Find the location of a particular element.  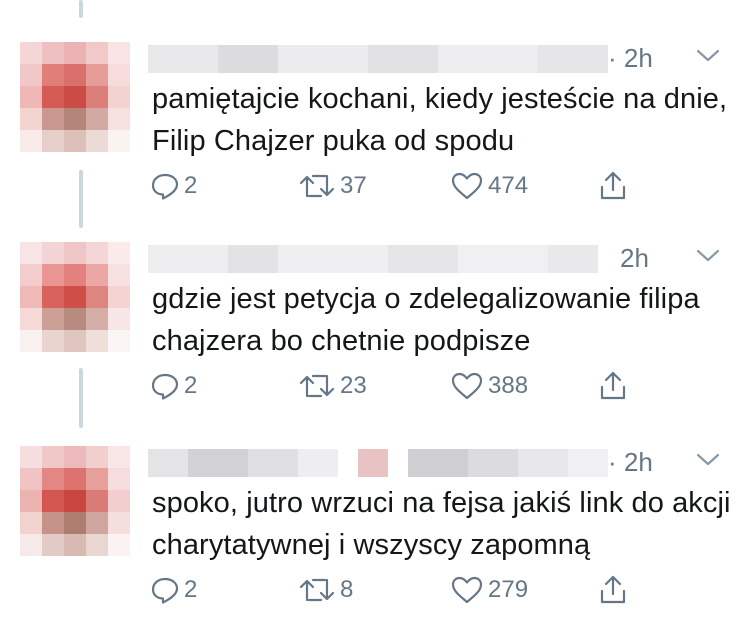

like-count: 474 is located at coordinates (508, 185).